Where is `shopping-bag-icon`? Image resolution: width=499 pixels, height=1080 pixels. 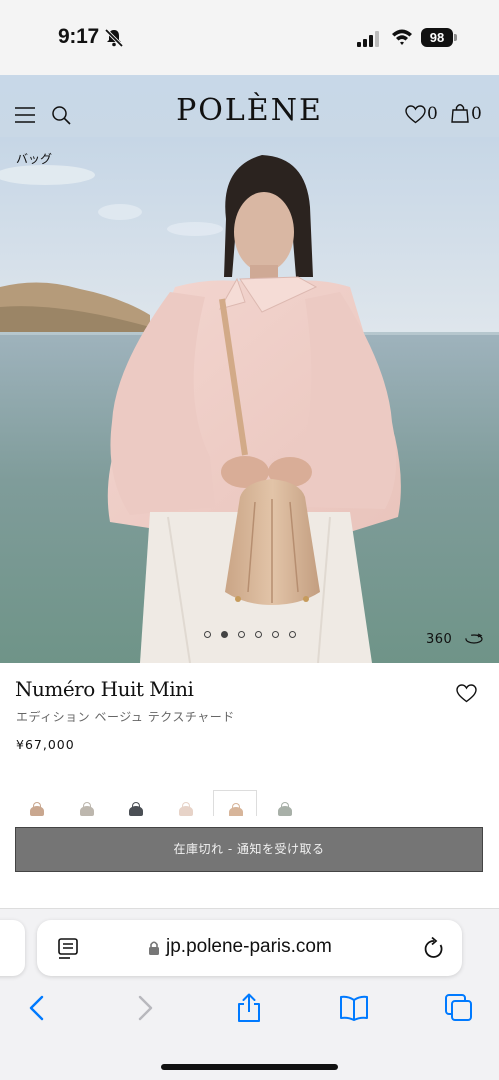
shopping-bag-icon is located at coordinates (460, 113).